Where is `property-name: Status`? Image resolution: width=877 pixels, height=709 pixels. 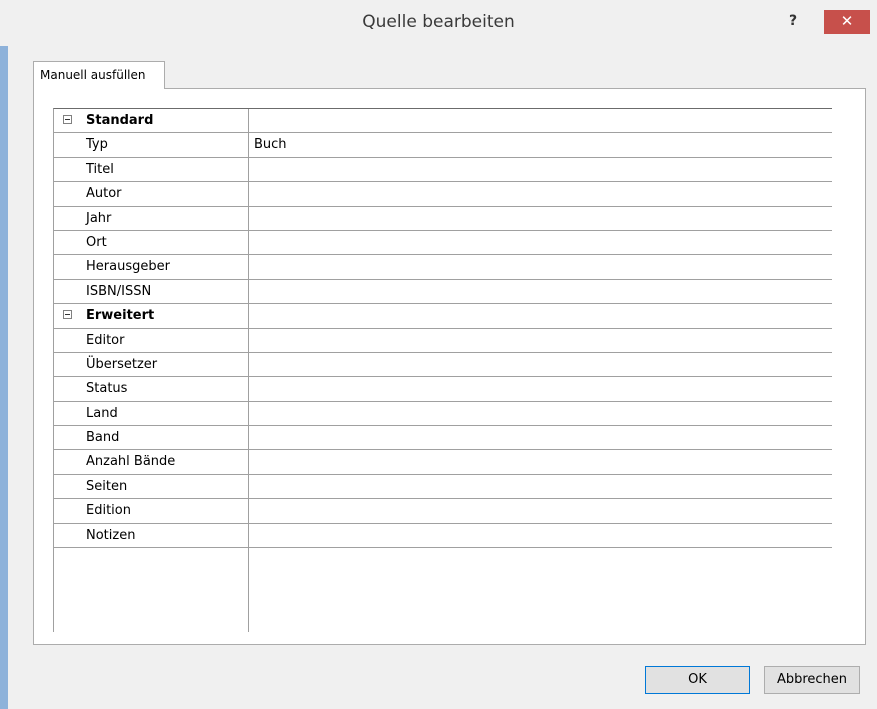 property-name: Status is located at coordinates (107, 389).